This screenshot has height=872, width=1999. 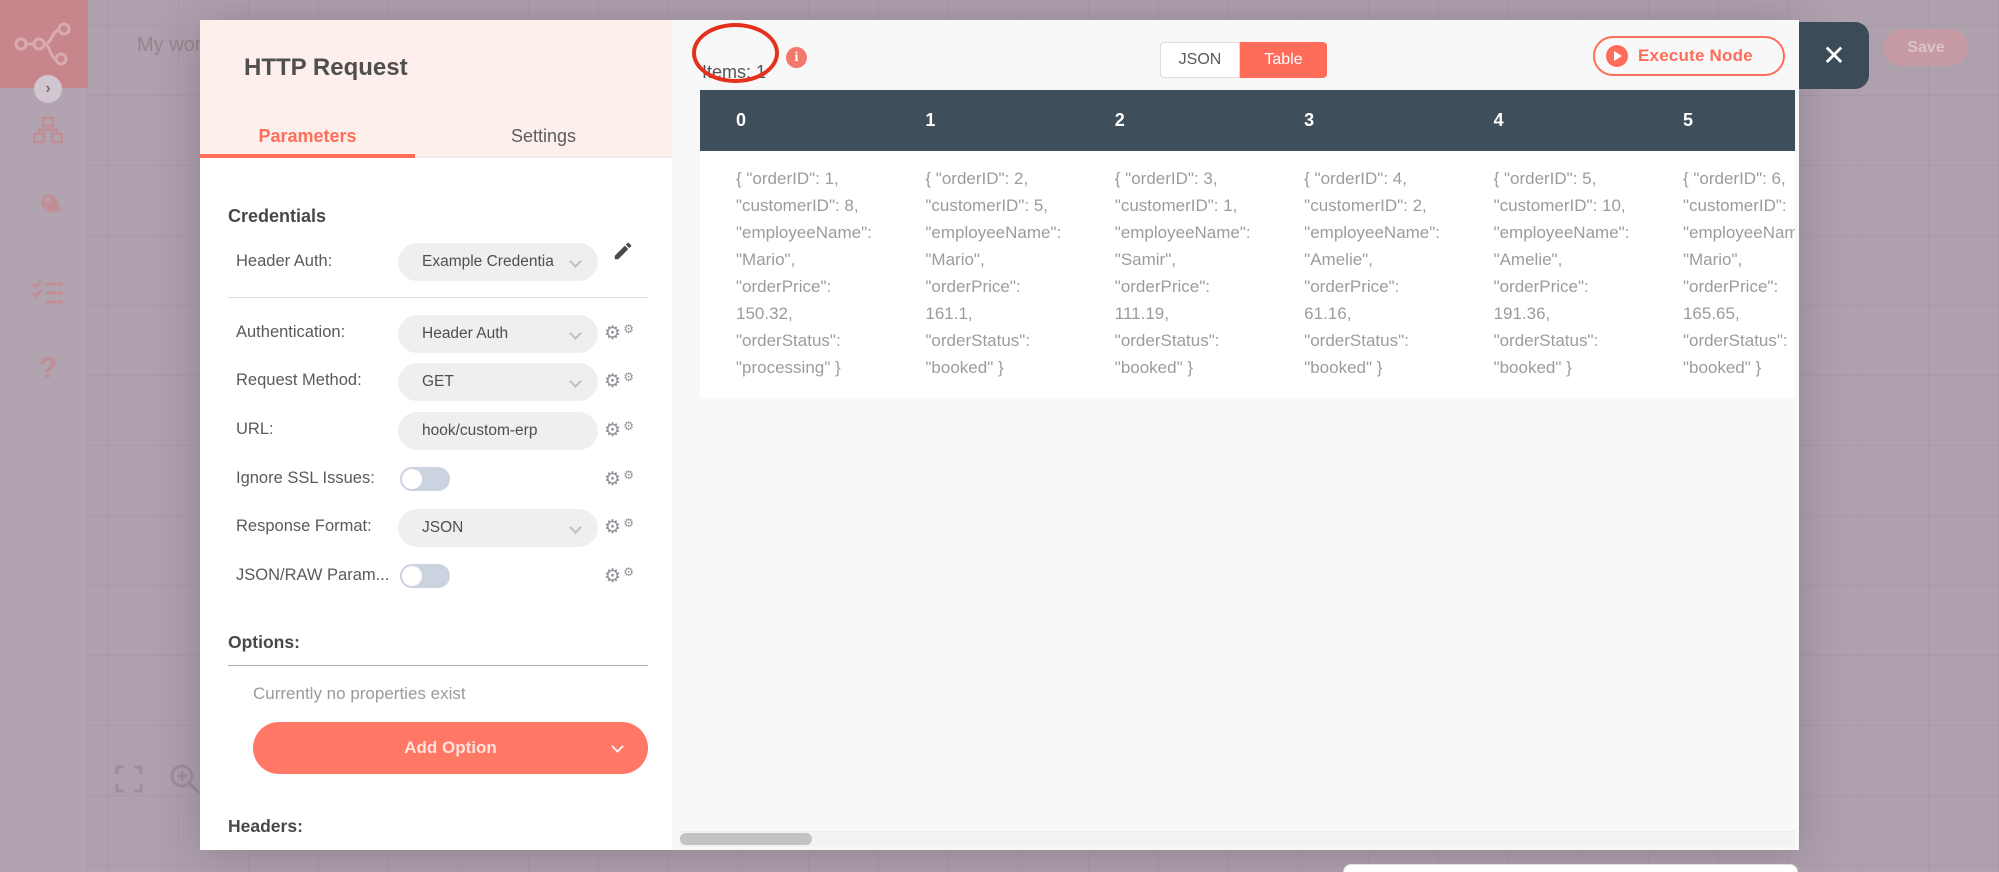 I want to click on authentication-select: Header Auth, so click(x=498, y=334).